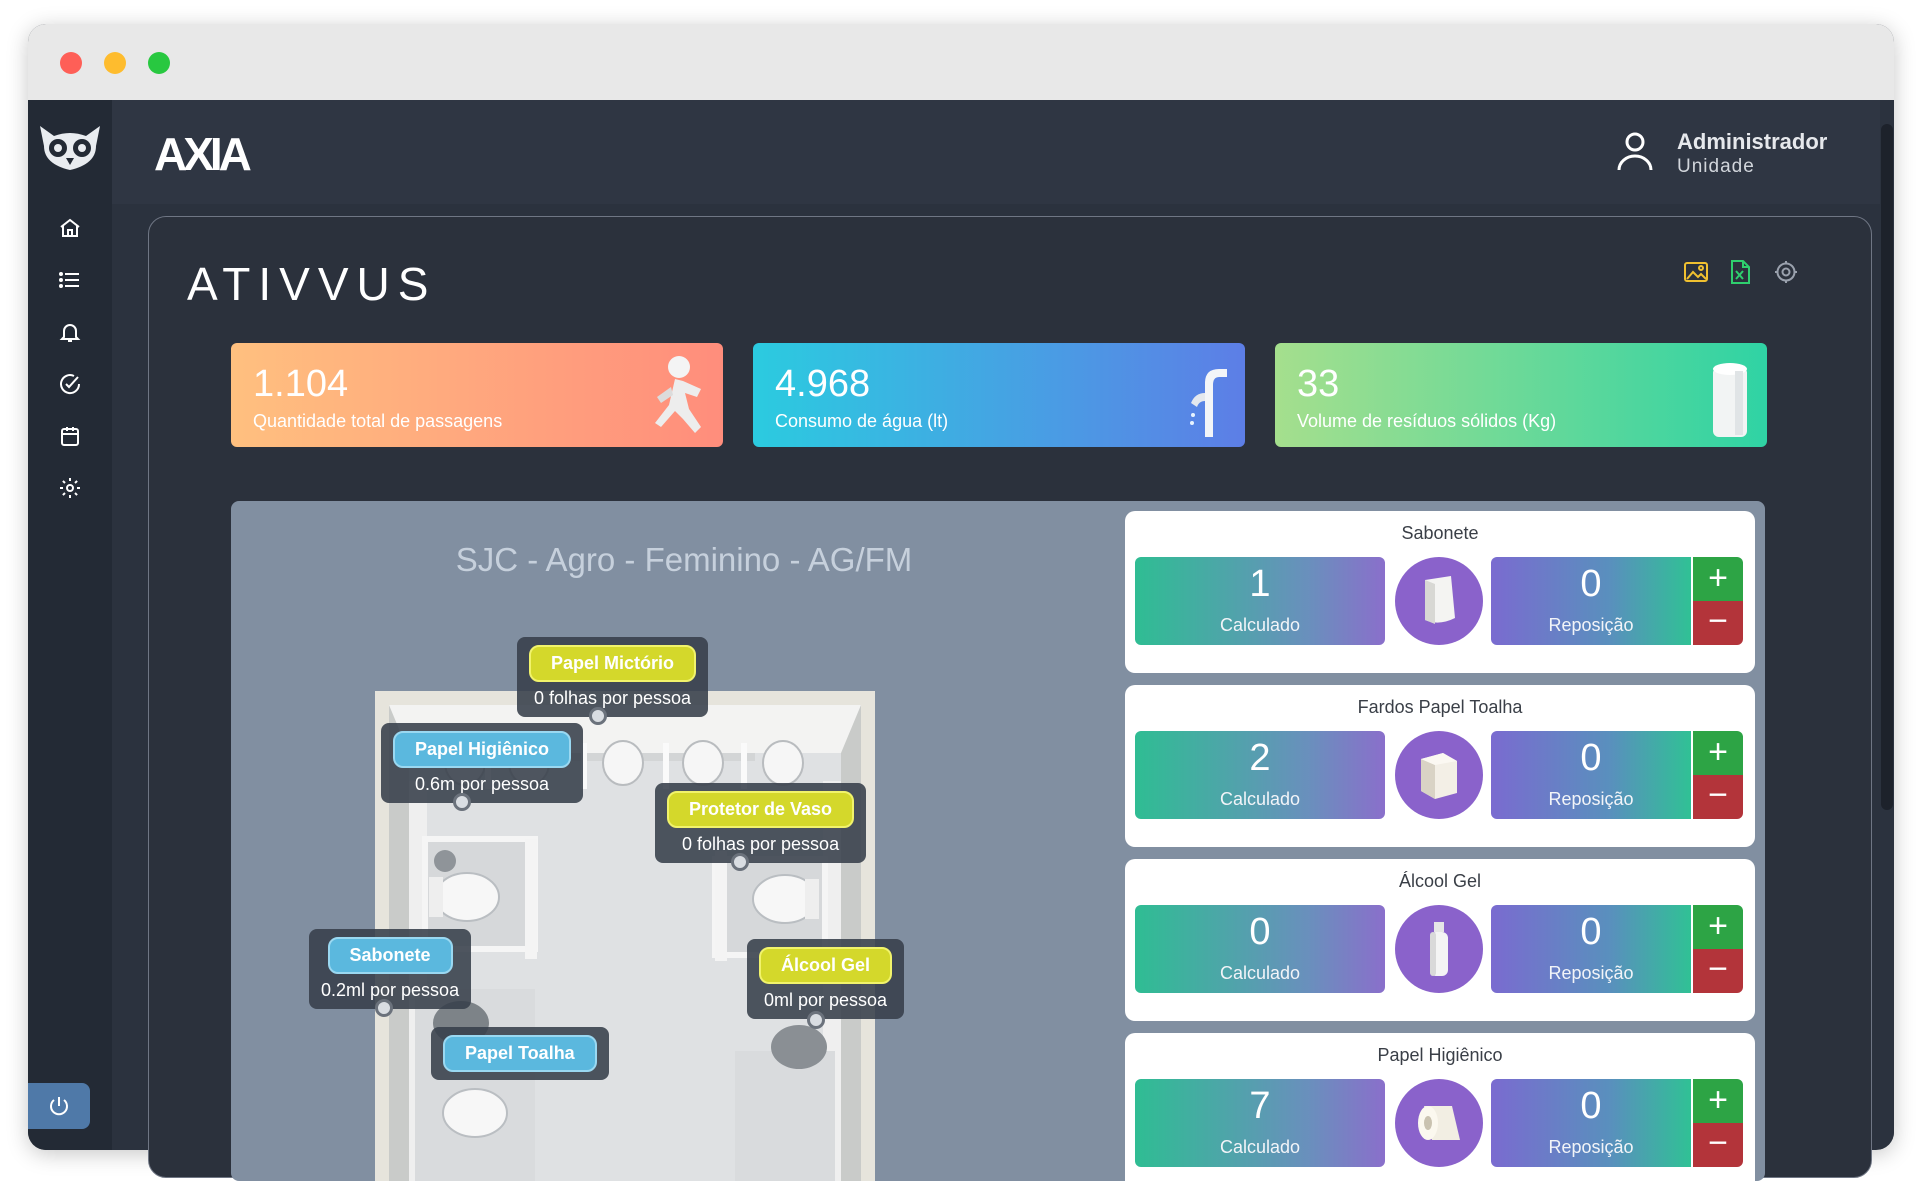 The width and height of the screenshot is (1920, 1181). I want to click on sidebar-item-notifications, so click(70, 332).